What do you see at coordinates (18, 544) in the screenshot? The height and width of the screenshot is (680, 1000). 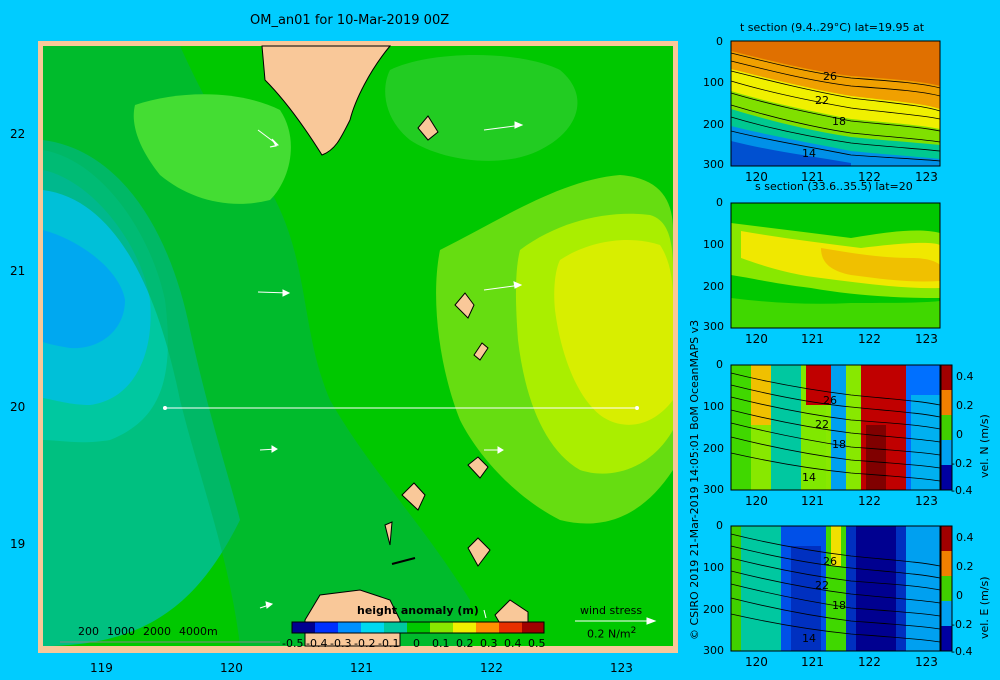 I see `lat-tick: 19` at bounding box center [18, 544].